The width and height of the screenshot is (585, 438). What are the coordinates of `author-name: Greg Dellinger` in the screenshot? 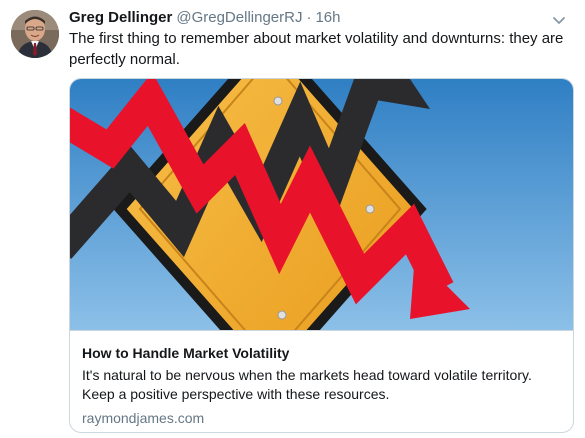 It's located at (120, 17).